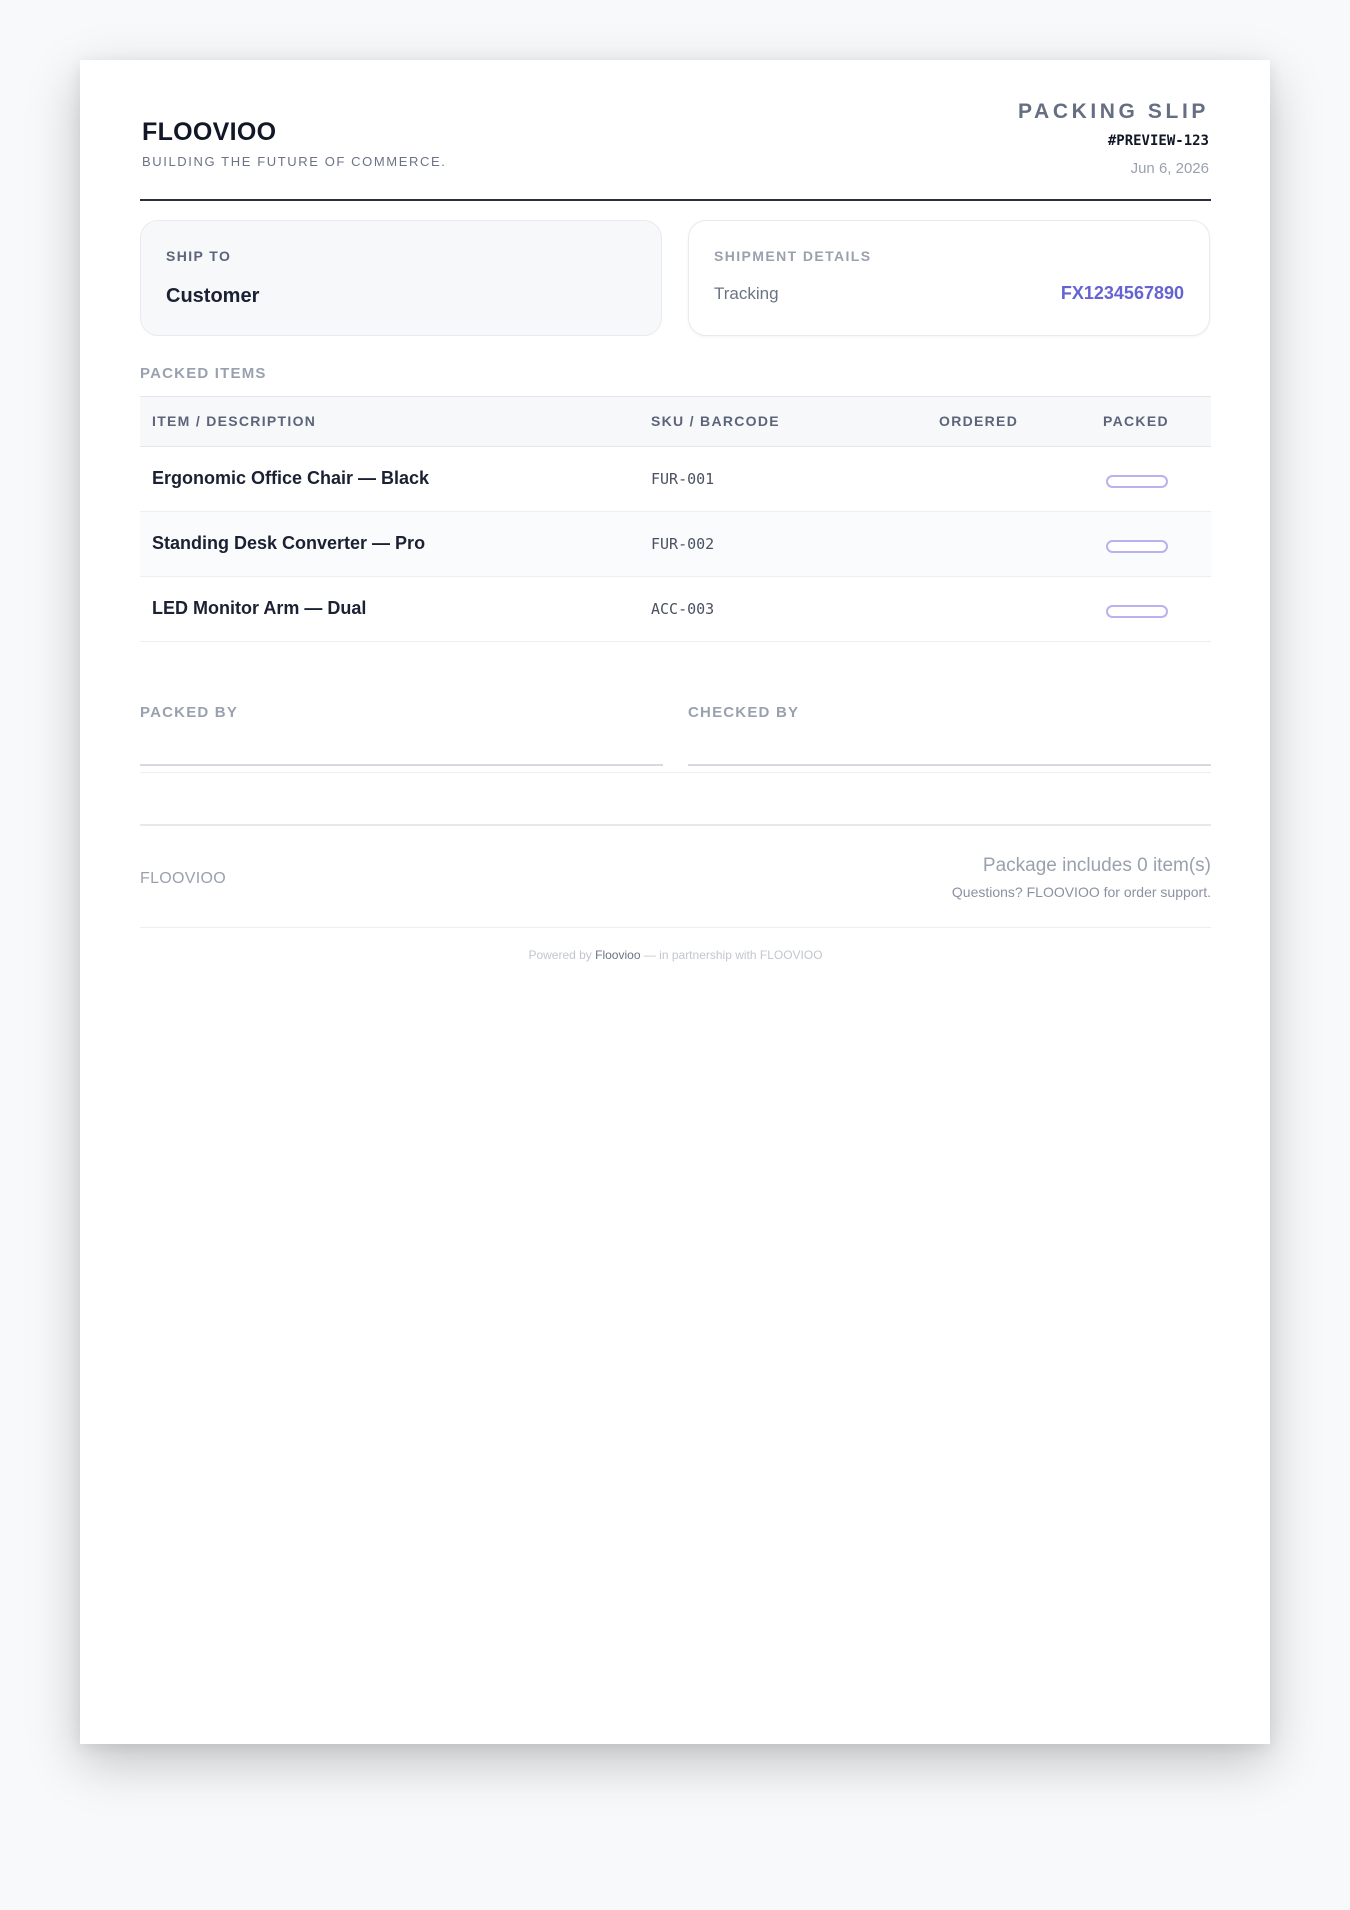  What do you see at coordinates (1113, 111) in the screenshot?
I see `document-title: PACKING SLIP` at bounding box center [1113, 111].